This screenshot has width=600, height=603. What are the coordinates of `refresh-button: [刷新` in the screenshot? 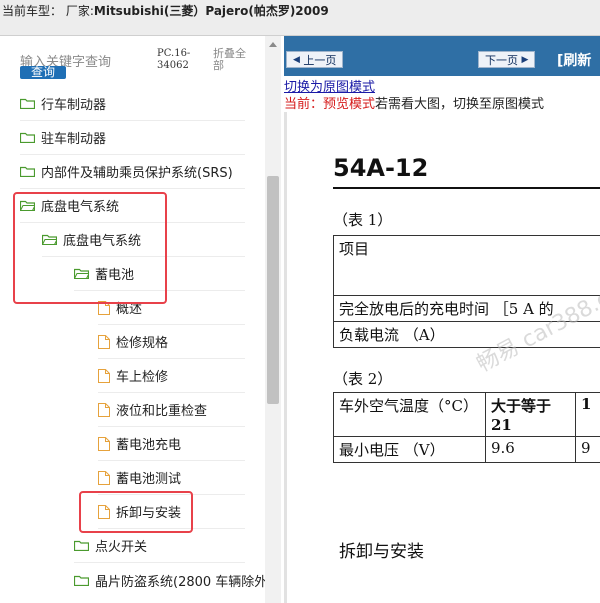 It's located at (574, 60).